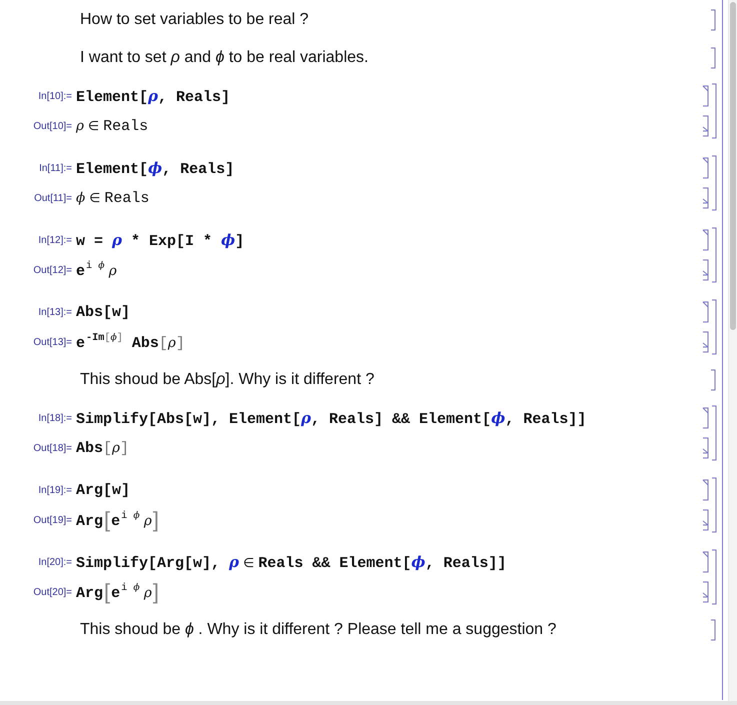  Describe the element at coordinates (52, 592) in the screenshot. I see `output-label: Out[20]=` at that location.